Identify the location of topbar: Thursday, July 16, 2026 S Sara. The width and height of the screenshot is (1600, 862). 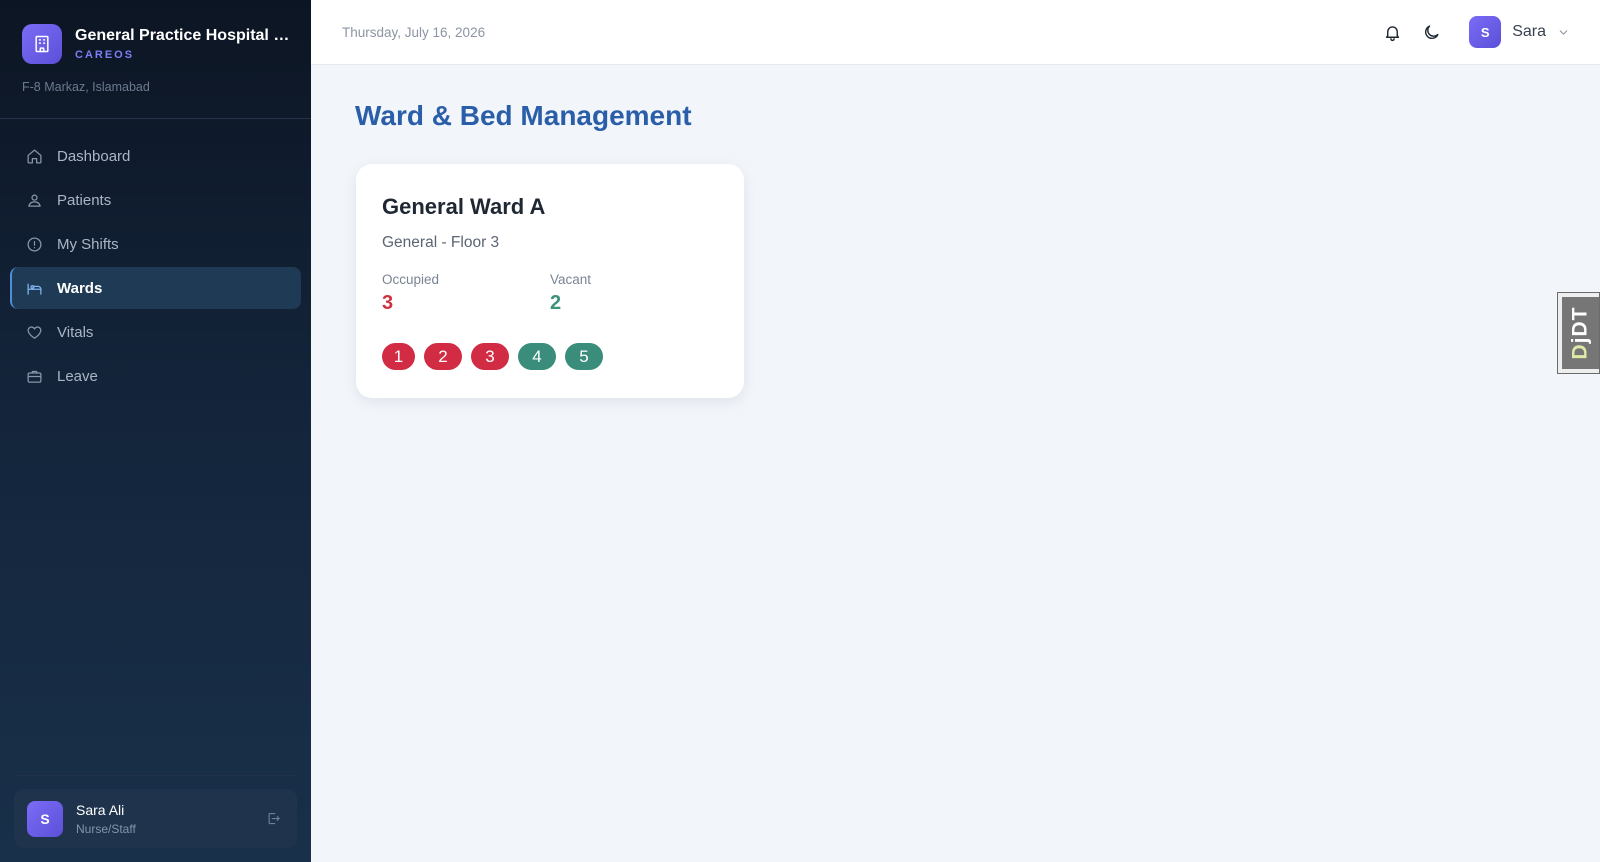
(955, 32).